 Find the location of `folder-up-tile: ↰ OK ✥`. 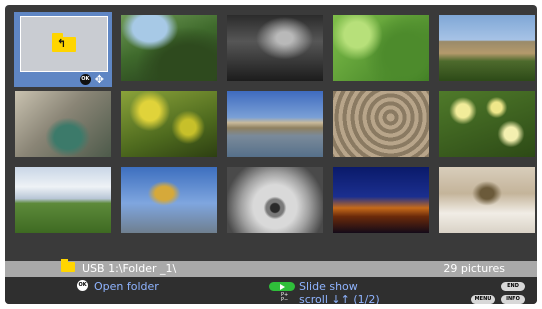

folder-up-tile: ↰ OK ✥ is located at coordinates (63, 49).